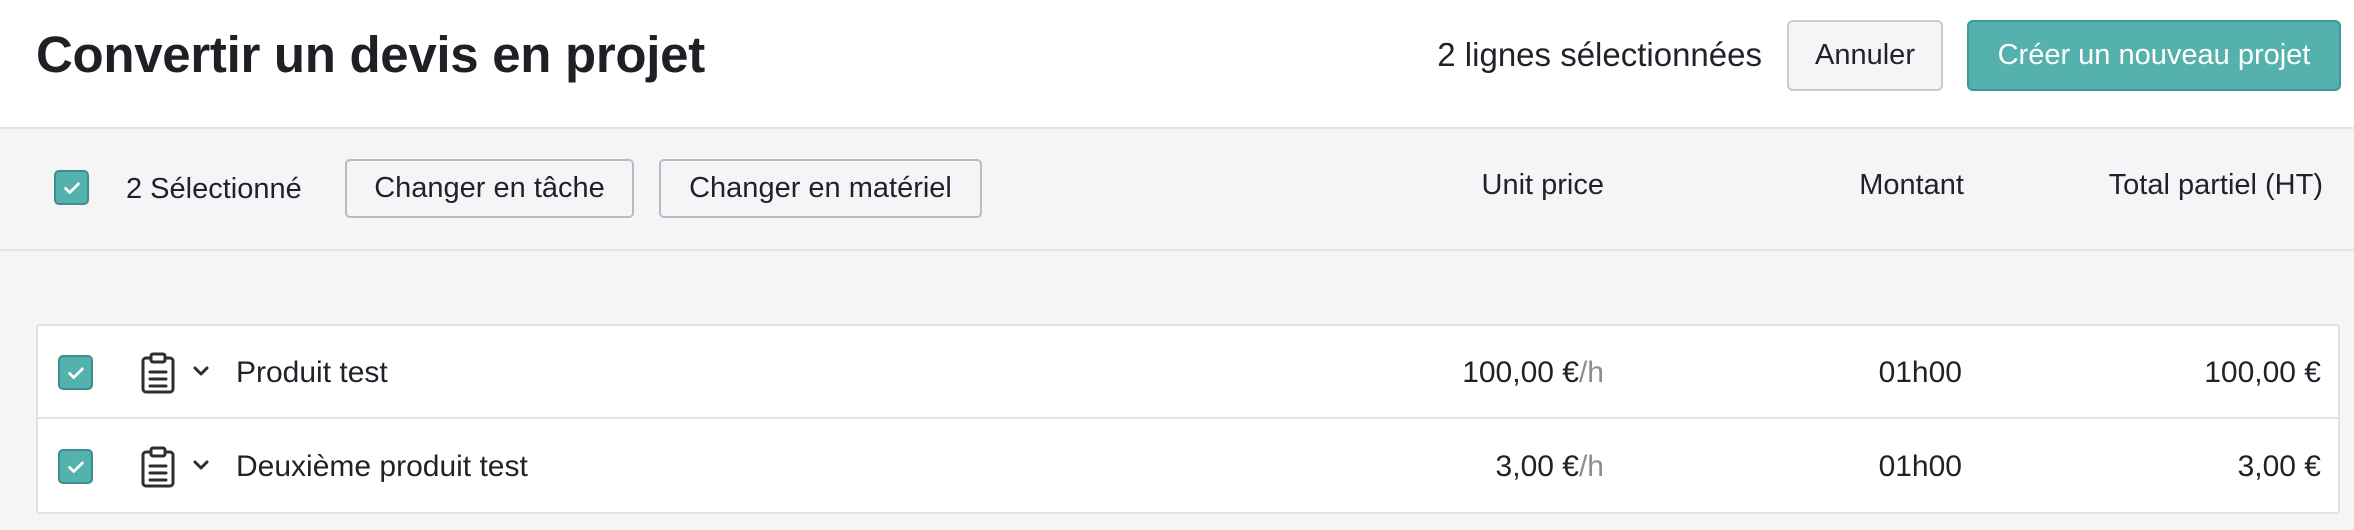  Describe the element at coordinates (1865, 55) in the screenshot. I see `cancel-button: Annuler` at that location.